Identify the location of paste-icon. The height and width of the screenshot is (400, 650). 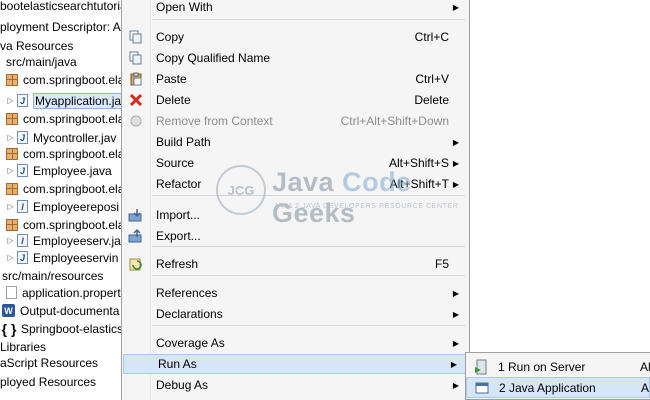
(136, 79).